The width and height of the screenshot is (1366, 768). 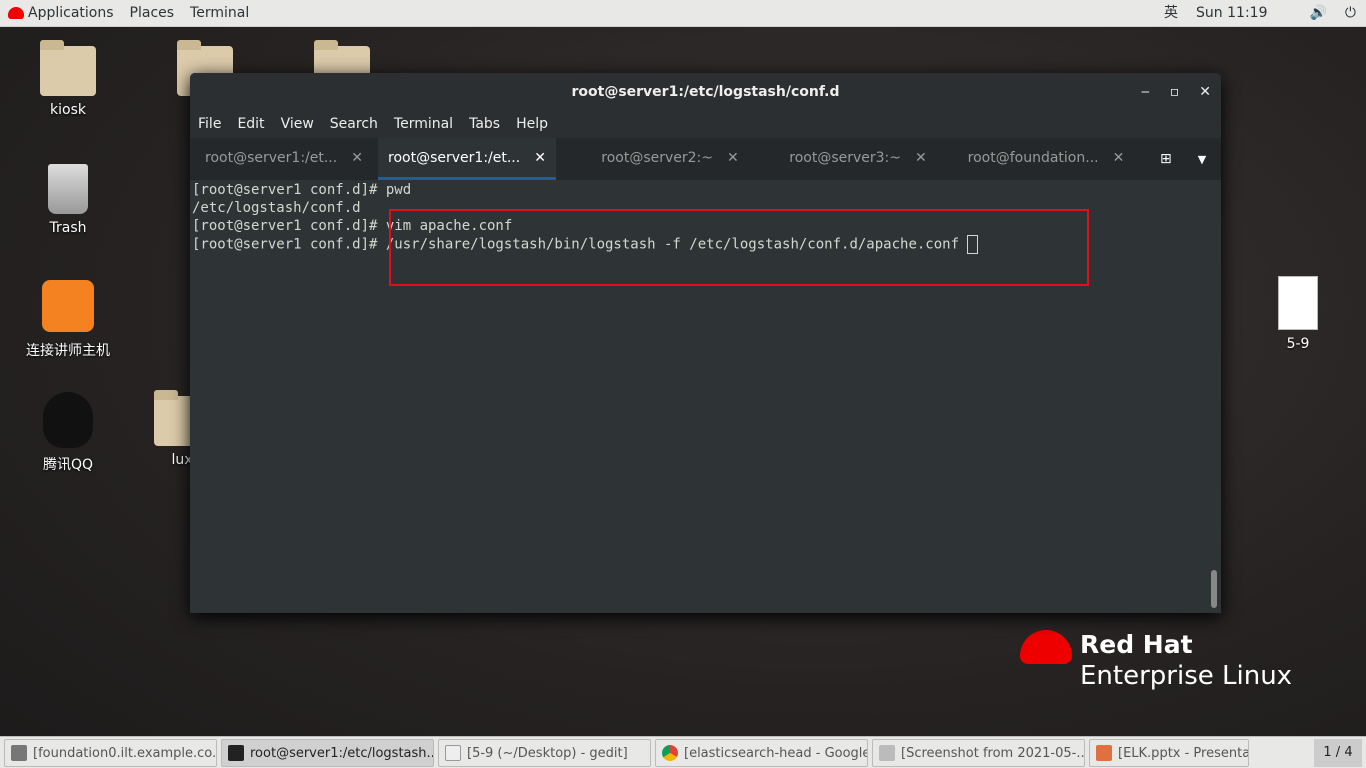 I want to click on window-titlebar: root@server1:/etc/logstash/conf.d ‒ ▫ ✕, so click(x=705, y=92).